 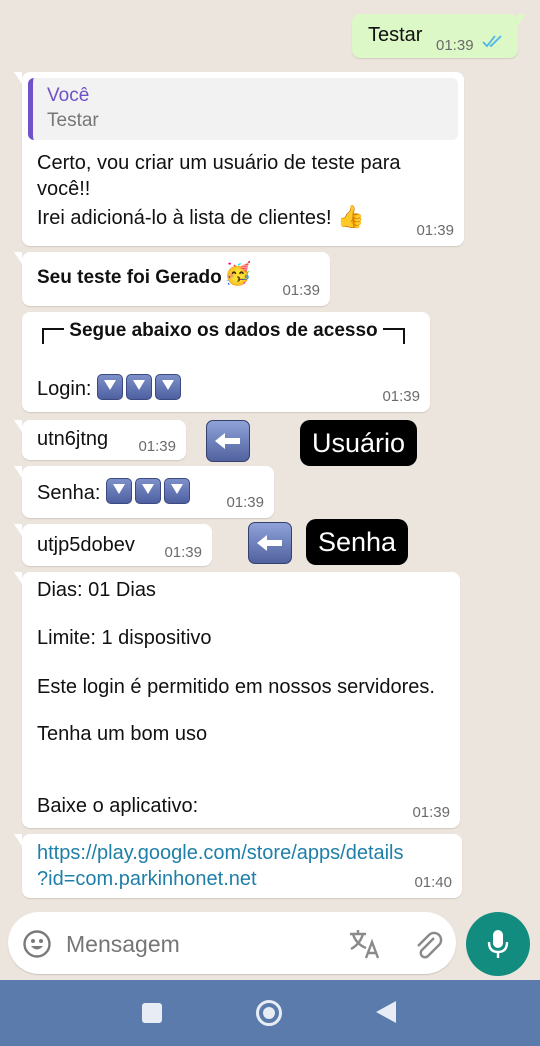 I want to click on password-line: Senha:, so click(x=115, y=492).